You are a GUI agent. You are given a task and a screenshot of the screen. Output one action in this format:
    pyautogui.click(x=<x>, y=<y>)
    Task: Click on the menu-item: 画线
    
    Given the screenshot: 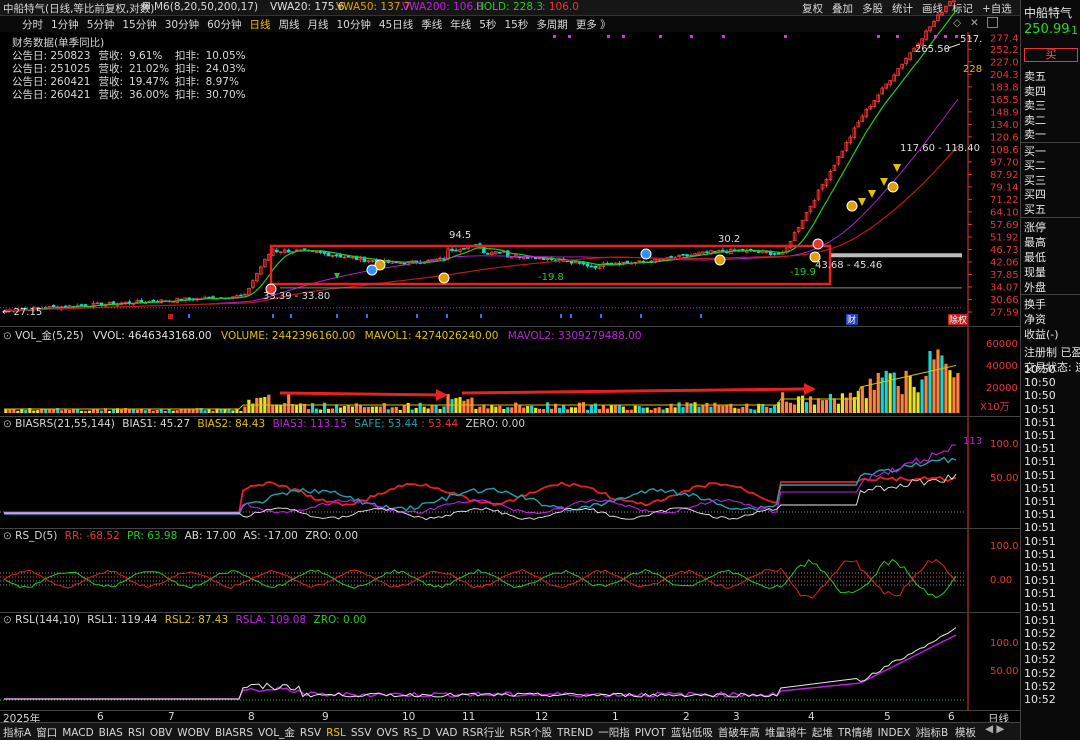 What is the action you would take?
    pyautogui.click(x=932, y=9)
    